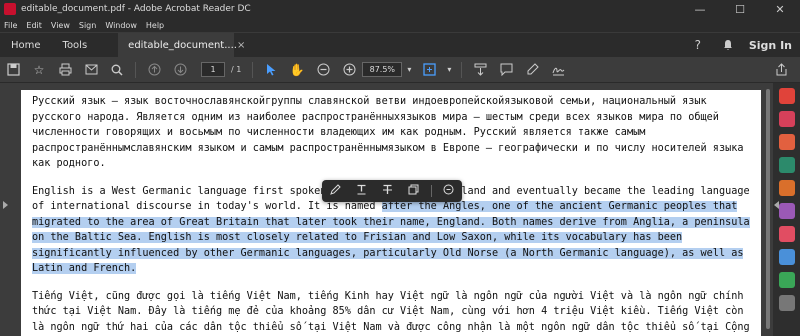 Image resolution: width=800 pixels, height=336 pixels. I want to click on fill-sign-icon, so click(786, 211).